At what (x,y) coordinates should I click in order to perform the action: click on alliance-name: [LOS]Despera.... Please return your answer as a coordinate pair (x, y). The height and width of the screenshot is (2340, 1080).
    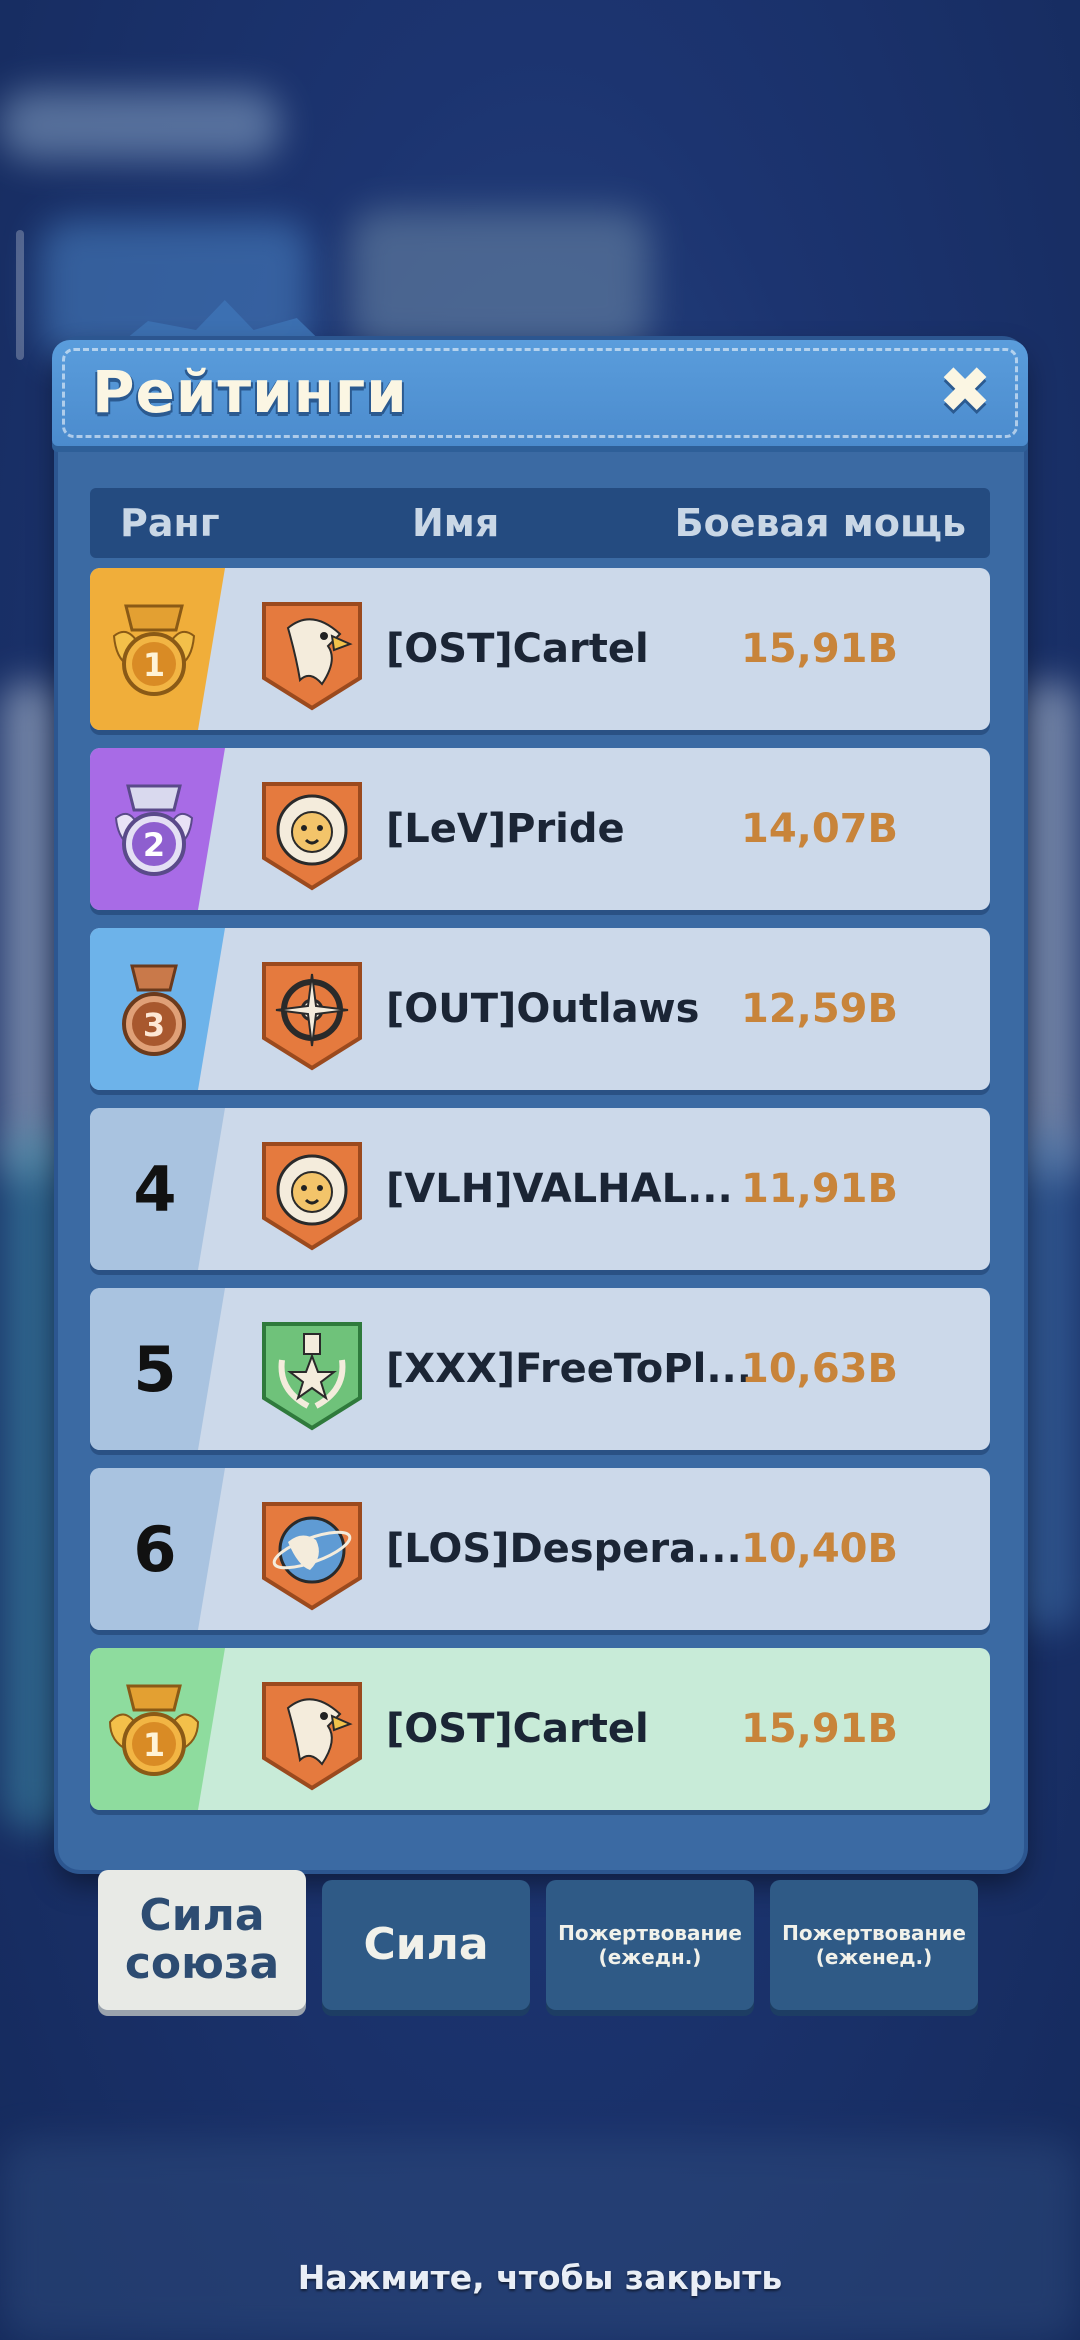
    Looking at the image, I should click on (564, 1549).